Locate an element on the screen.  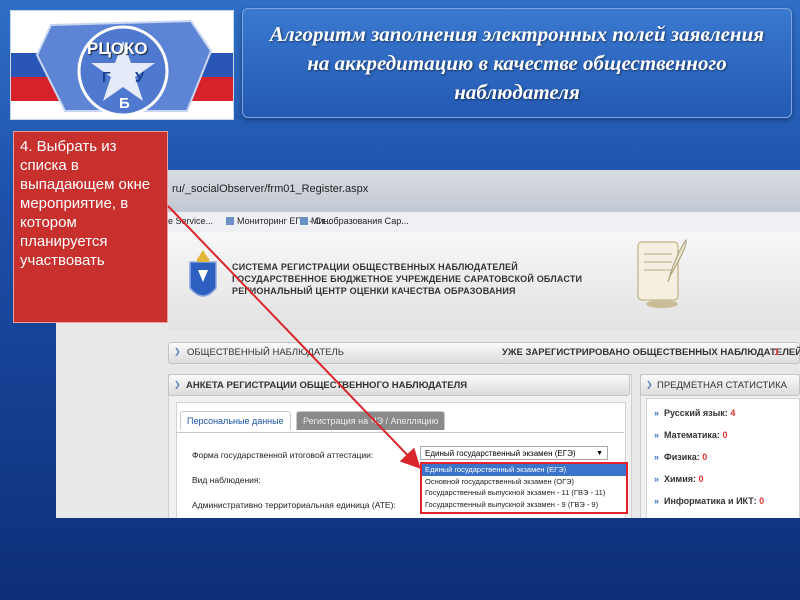
logo-text: РЦОКО is located at coordinates (117, 48).